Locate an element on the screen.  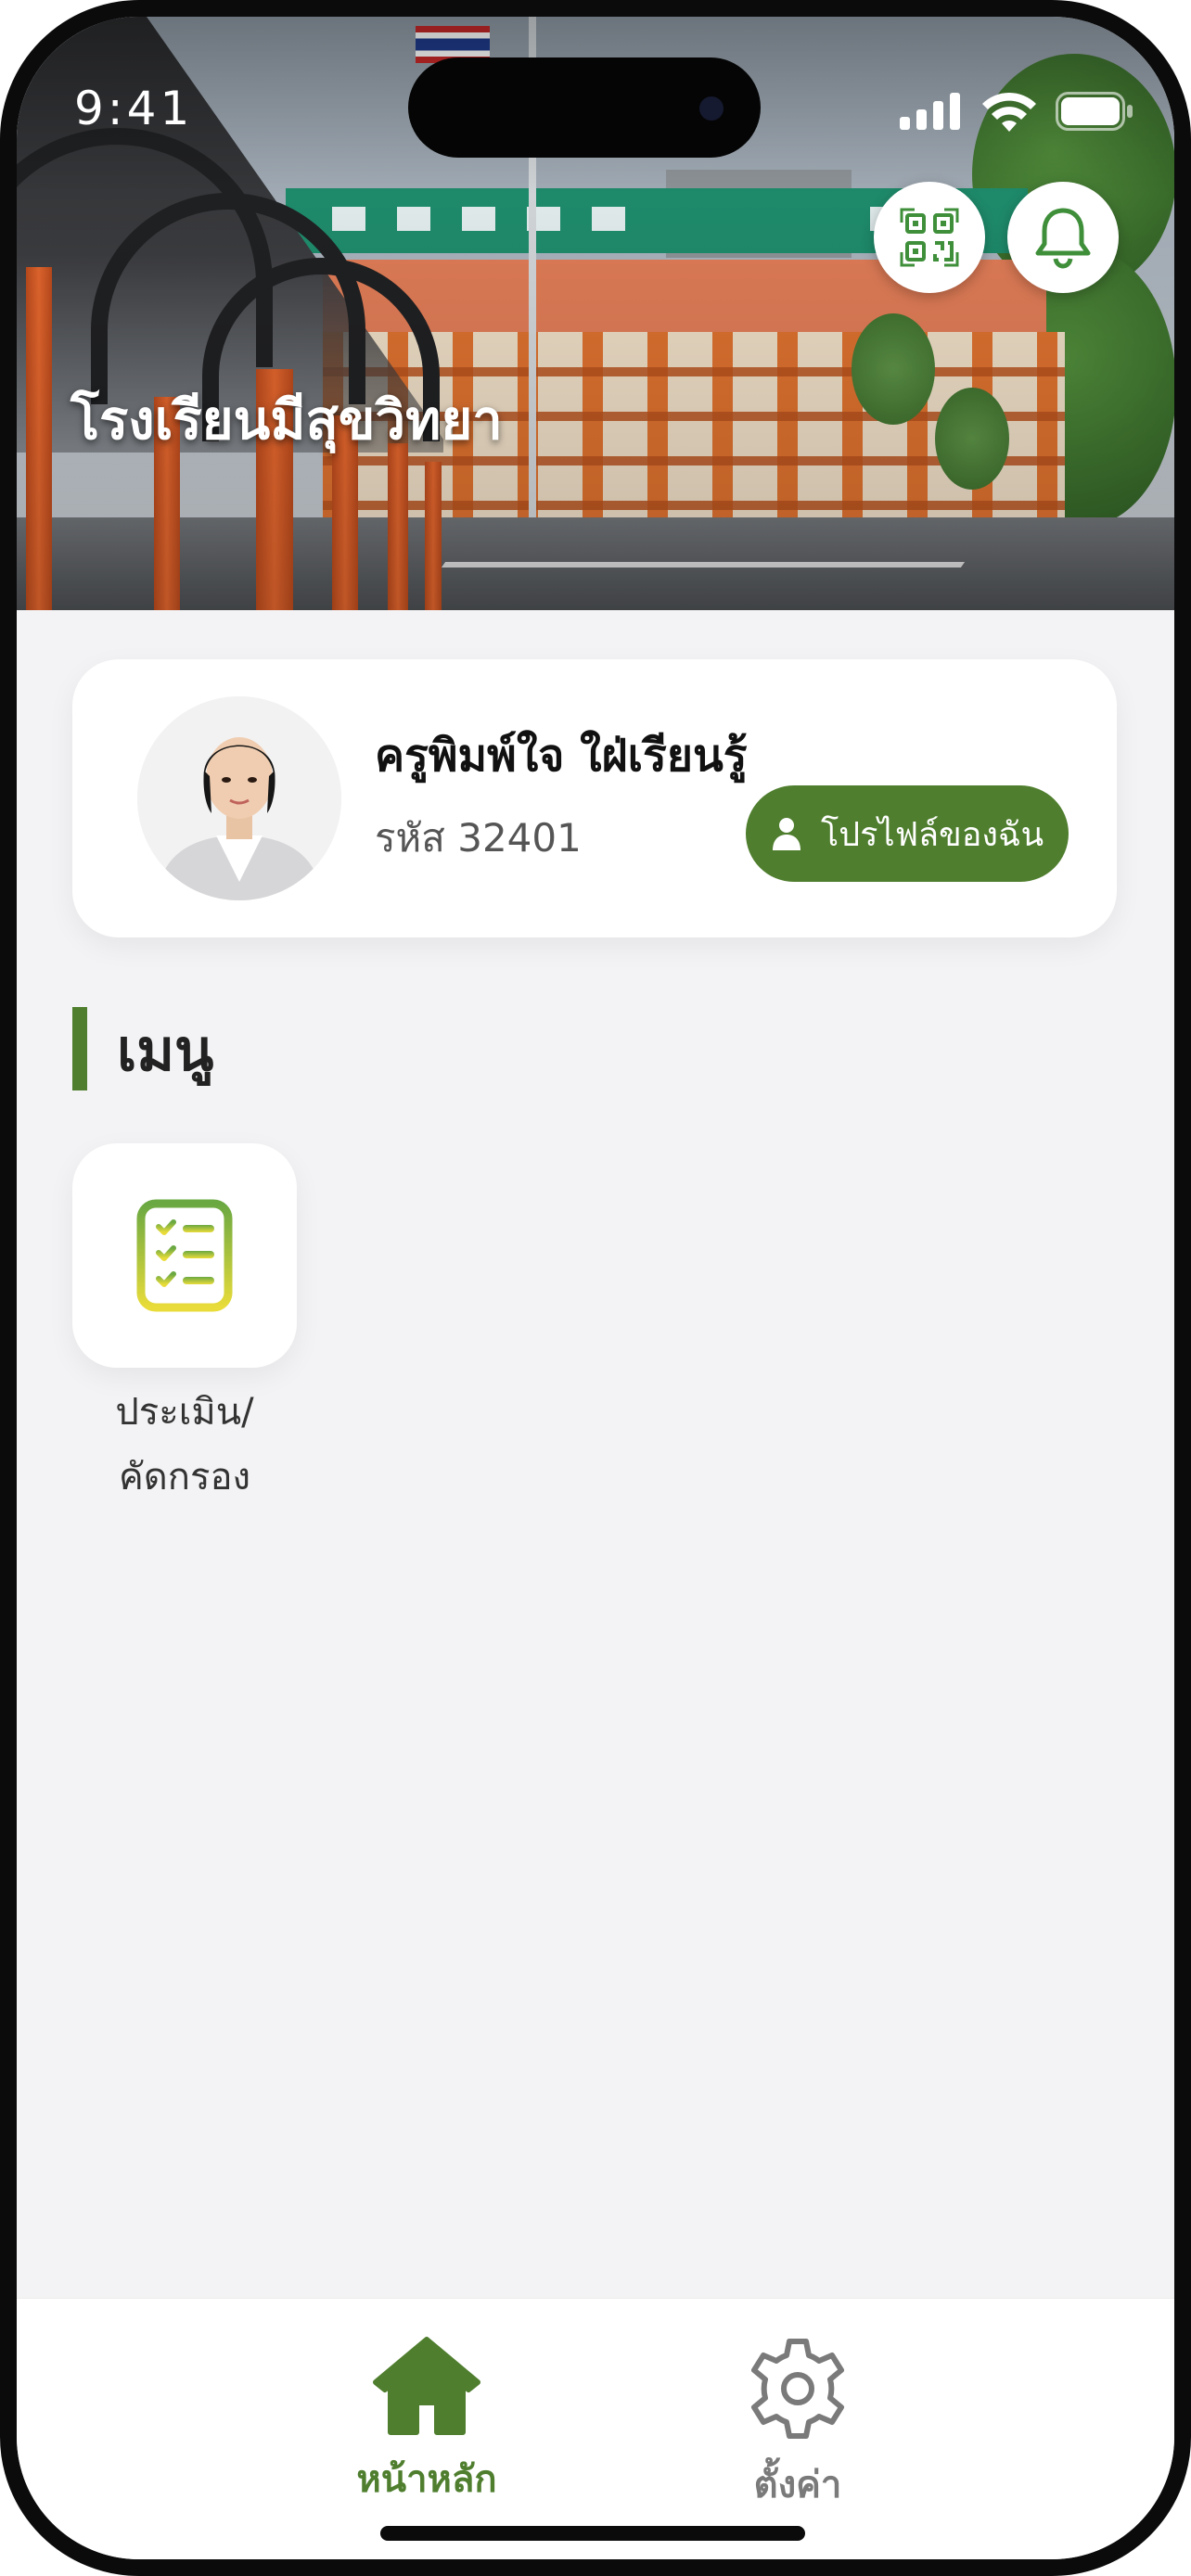
status-icons is located at coordinates (1016, 112).